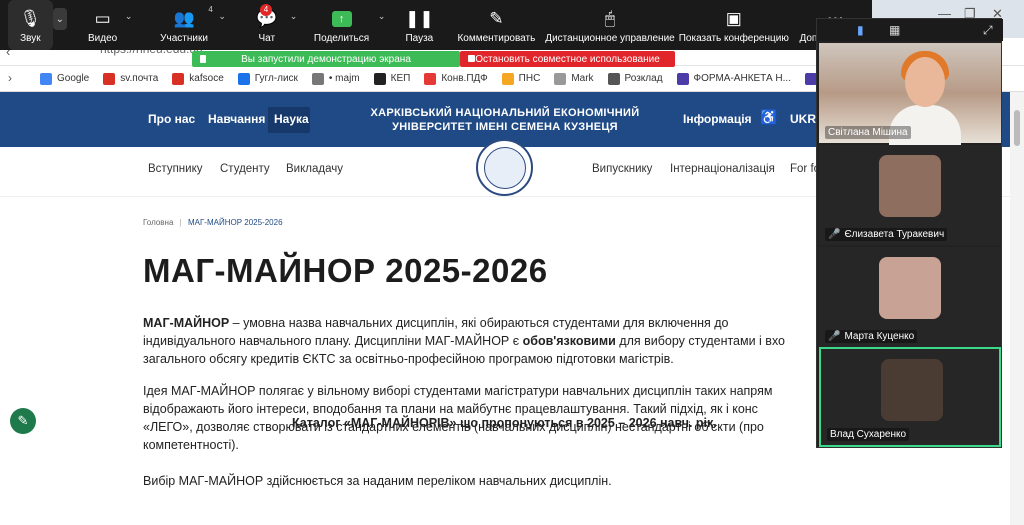  I want to click on logo-emblem, so click(504, 167).